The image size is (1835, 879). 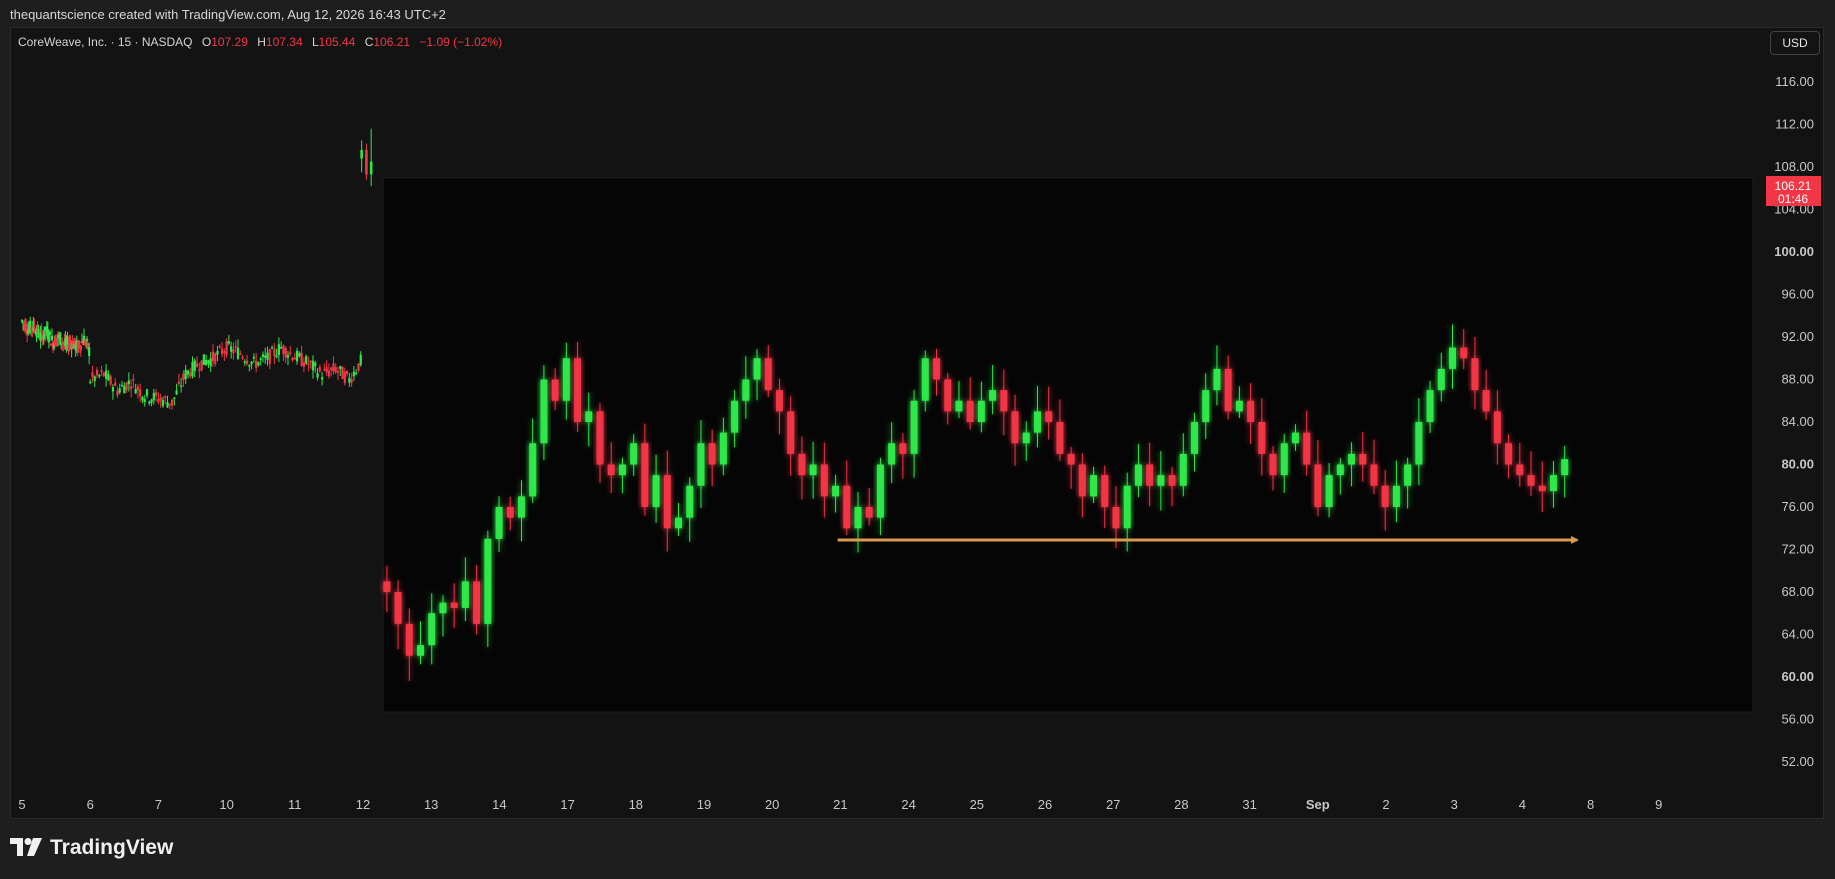 I want to click on x-tick-label: 14, so click(x=499, y=804).